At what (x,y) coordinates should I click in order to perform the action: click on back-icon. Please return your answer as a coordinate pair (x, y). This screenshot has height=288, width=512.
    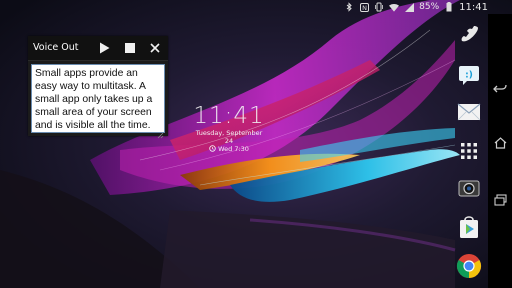
    Looking at the image, I should click on (500, 88).